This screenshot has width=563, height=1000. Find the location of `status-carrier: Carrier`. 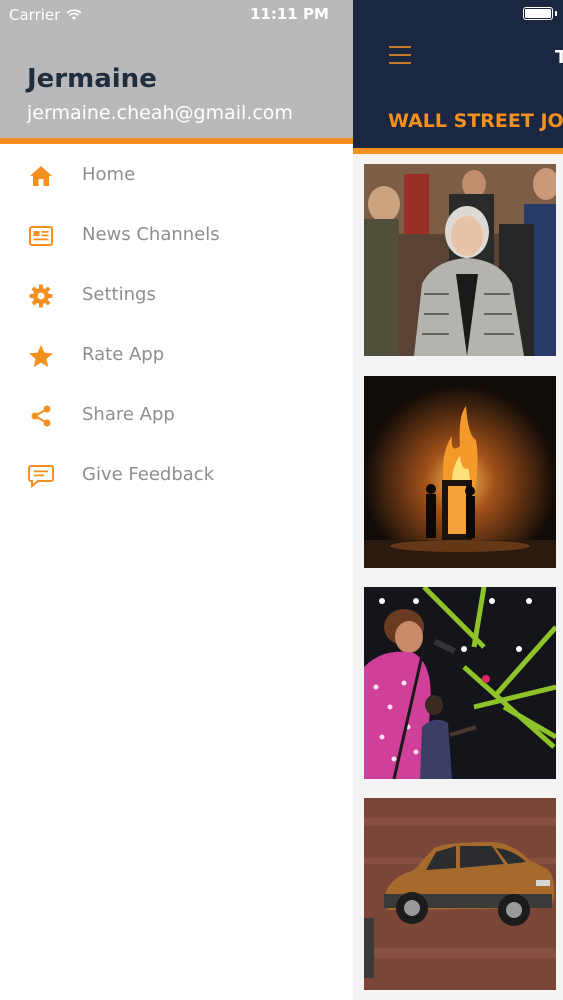

status-carrier: Carrier is located at coordinates (45, 15).